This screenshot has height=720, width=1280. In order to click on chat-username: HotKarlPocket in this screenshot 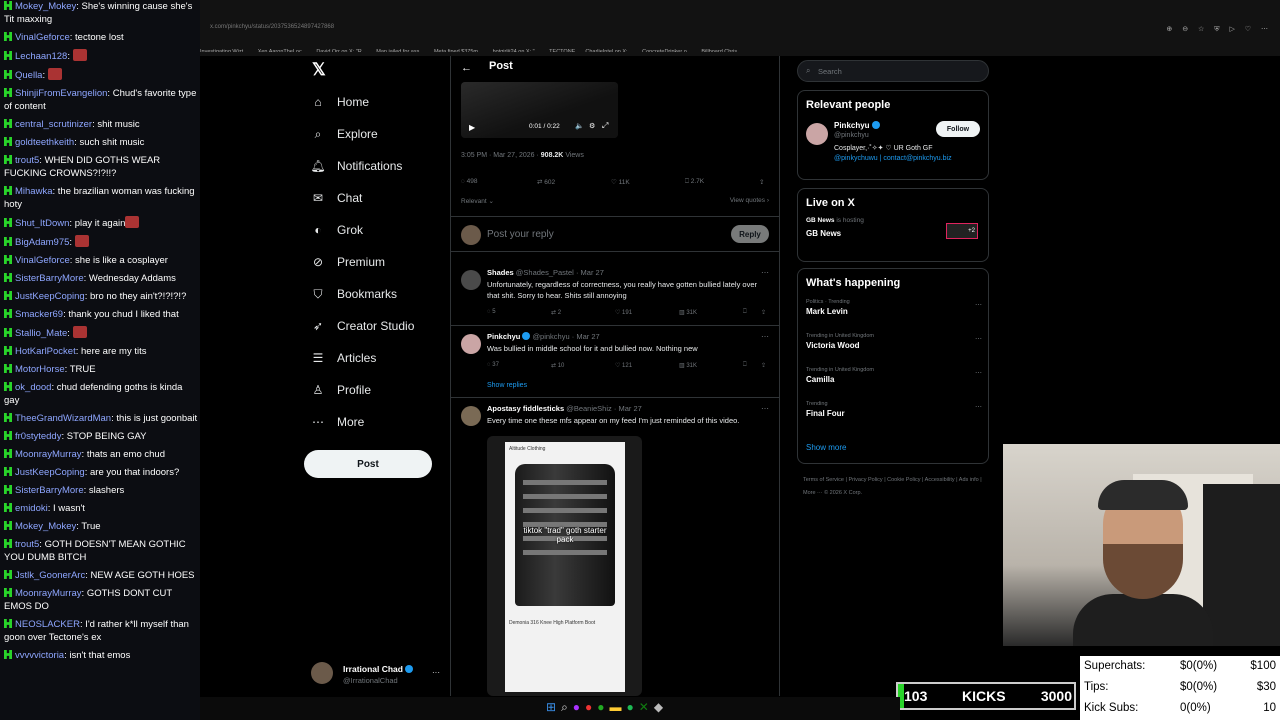, I will do `click(45, 351)`.